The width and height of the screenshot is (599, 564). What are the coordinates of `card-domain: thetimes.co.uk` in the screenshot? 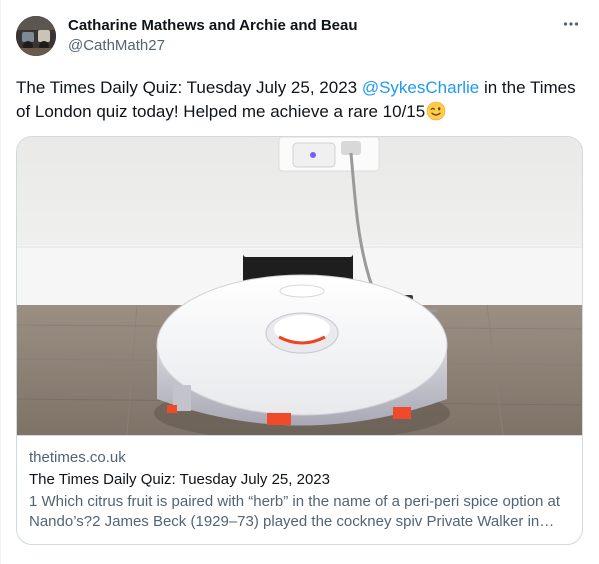 It's located at (77, 457).